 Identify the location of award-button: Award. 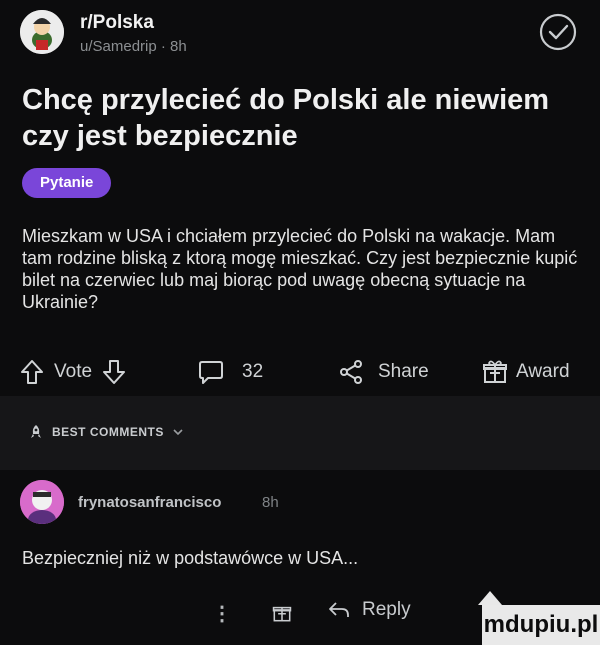
(526, 372).